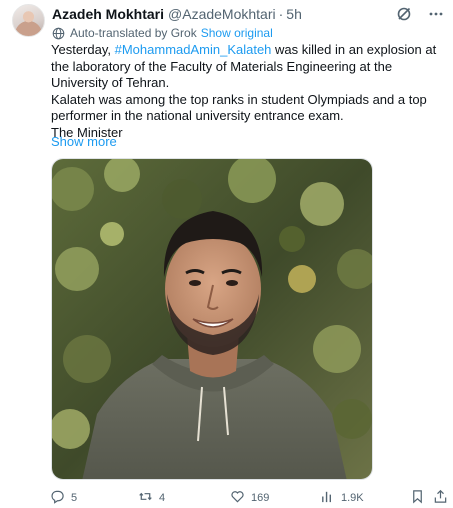  I want to click on bookmark-icon, so click(417, 498).